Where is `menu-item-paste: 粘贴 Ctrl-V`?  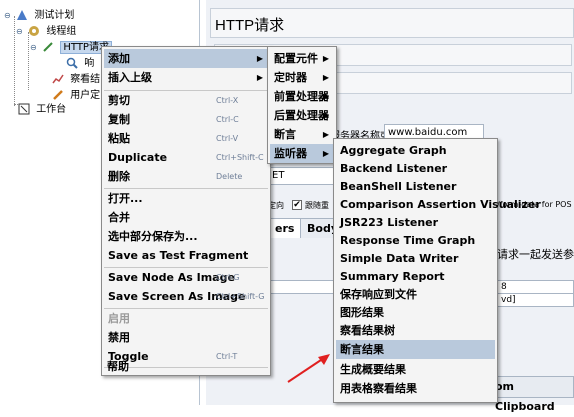
menu-item-paste: 粘贴 Ctrl-V is located at coordinates (186, 138).